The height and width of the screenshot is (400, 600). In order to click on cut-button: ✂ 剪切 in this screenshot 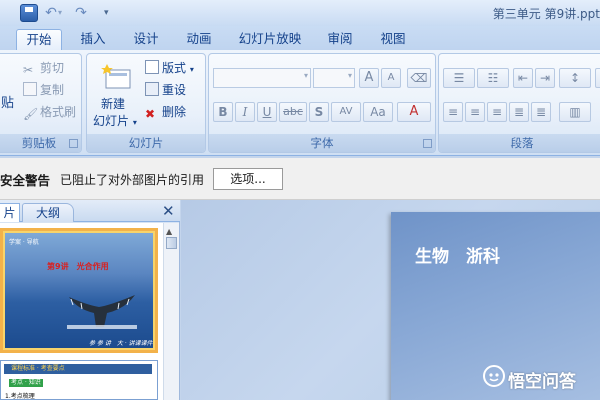, I will do `click(44, 68)`.